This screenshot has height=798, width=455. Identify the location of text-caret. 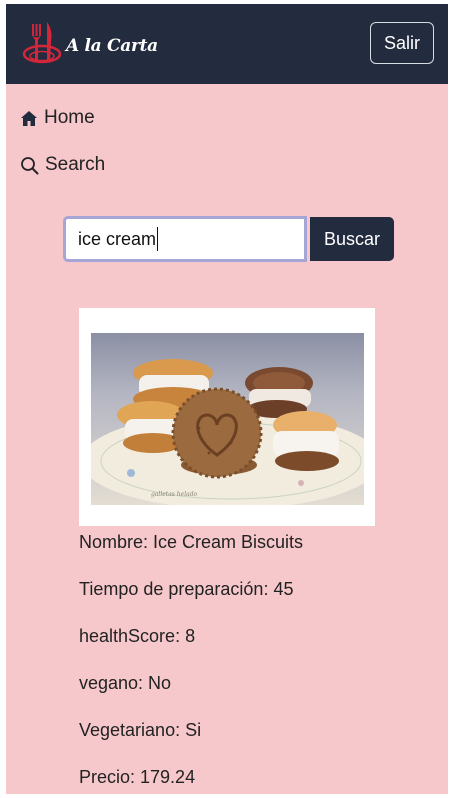
(158, 239).